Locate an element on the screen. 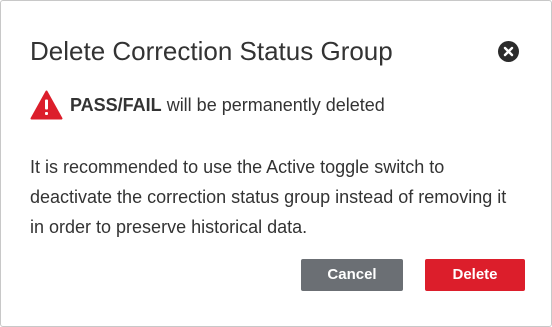 Image resolution: width=552 pixels, height=327 pixels. dialog-title: Delete Correction Status Group is located at coordinates (211, 51).